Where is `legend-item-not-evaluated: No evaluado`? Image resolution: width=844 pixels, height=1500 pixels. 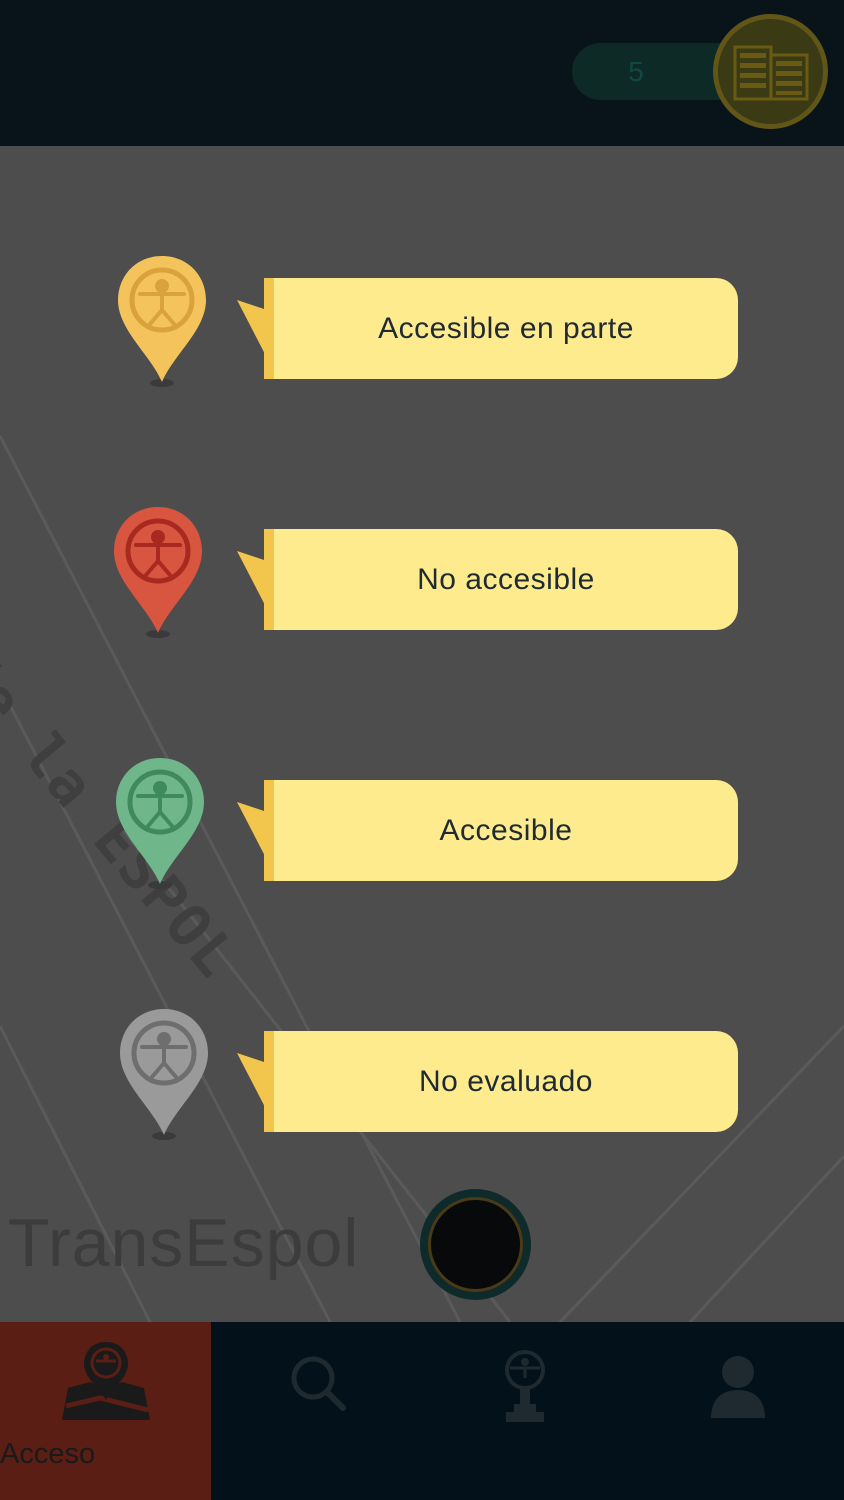 legend-item-not-evaluated: No evaluado is located at coordinates (422, 1071).